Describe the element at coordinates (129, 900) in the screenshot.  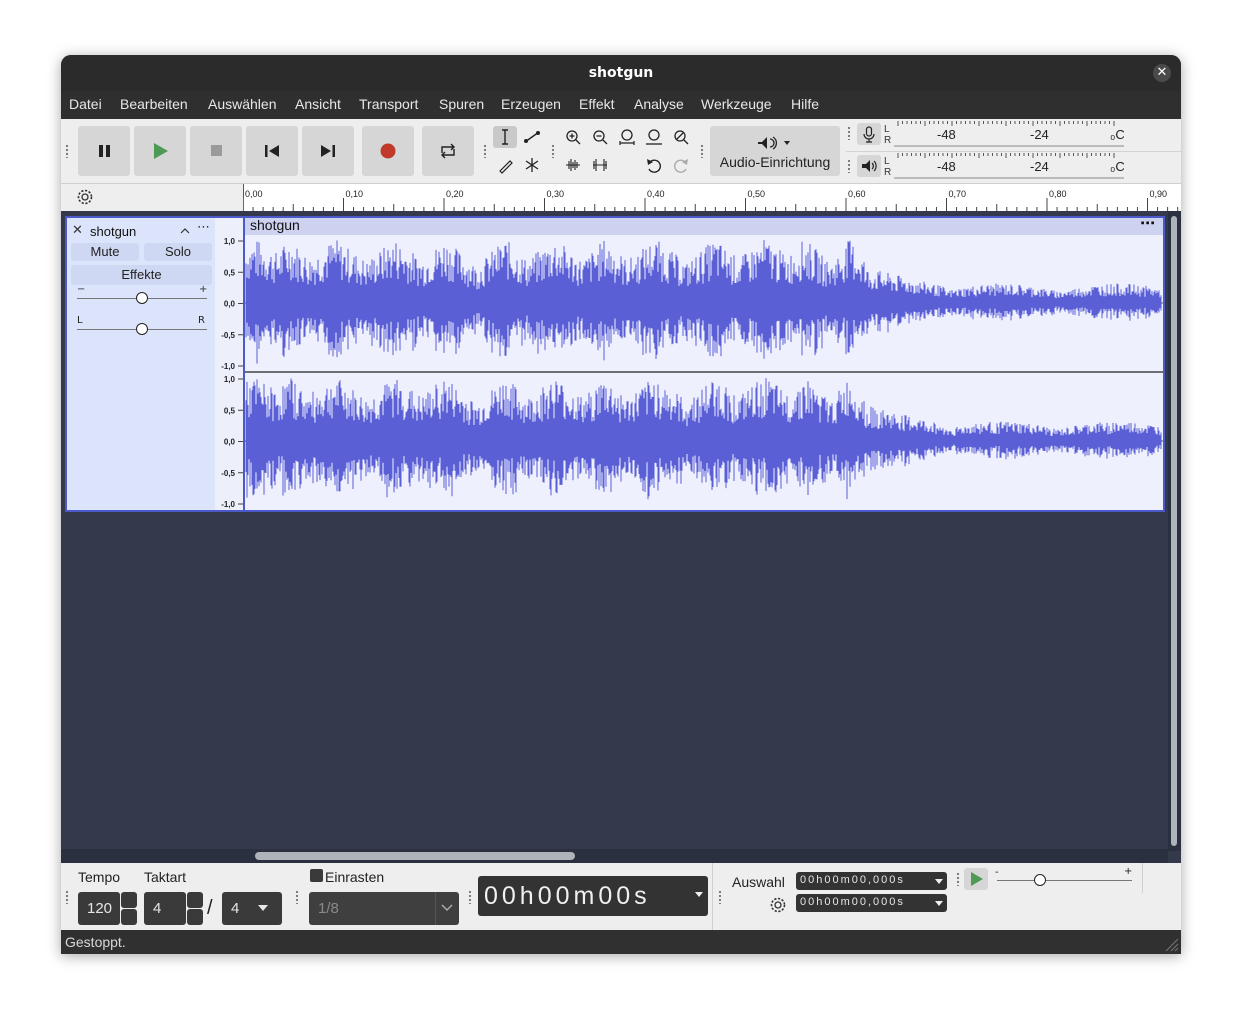
I see `tempo-increment-button` at that location.